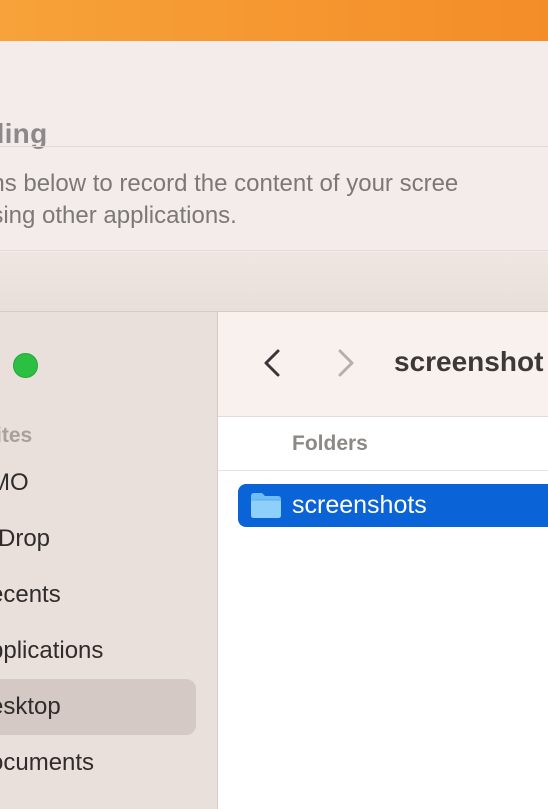  I want to click on folder-icon, so click(266, 505).